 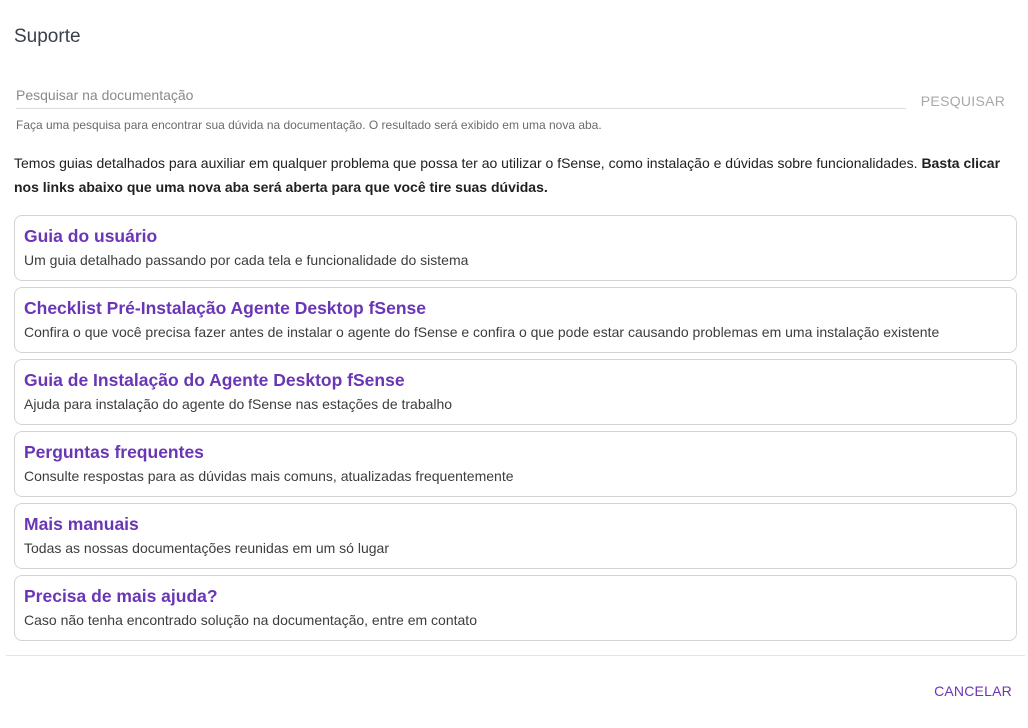 What do you see at coordinates (114, 452) in the screenshot?
I see `link-title: Perguntas frequentes` at bounding box center [114, 452].